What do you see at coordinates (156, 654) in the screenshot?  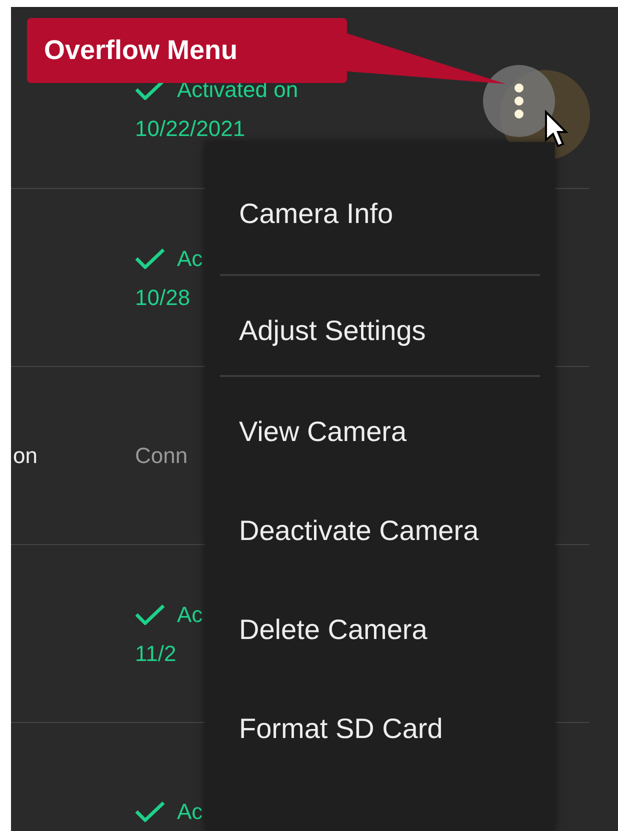 I see `date-text: 11/2` at bounding box center [156, 654].